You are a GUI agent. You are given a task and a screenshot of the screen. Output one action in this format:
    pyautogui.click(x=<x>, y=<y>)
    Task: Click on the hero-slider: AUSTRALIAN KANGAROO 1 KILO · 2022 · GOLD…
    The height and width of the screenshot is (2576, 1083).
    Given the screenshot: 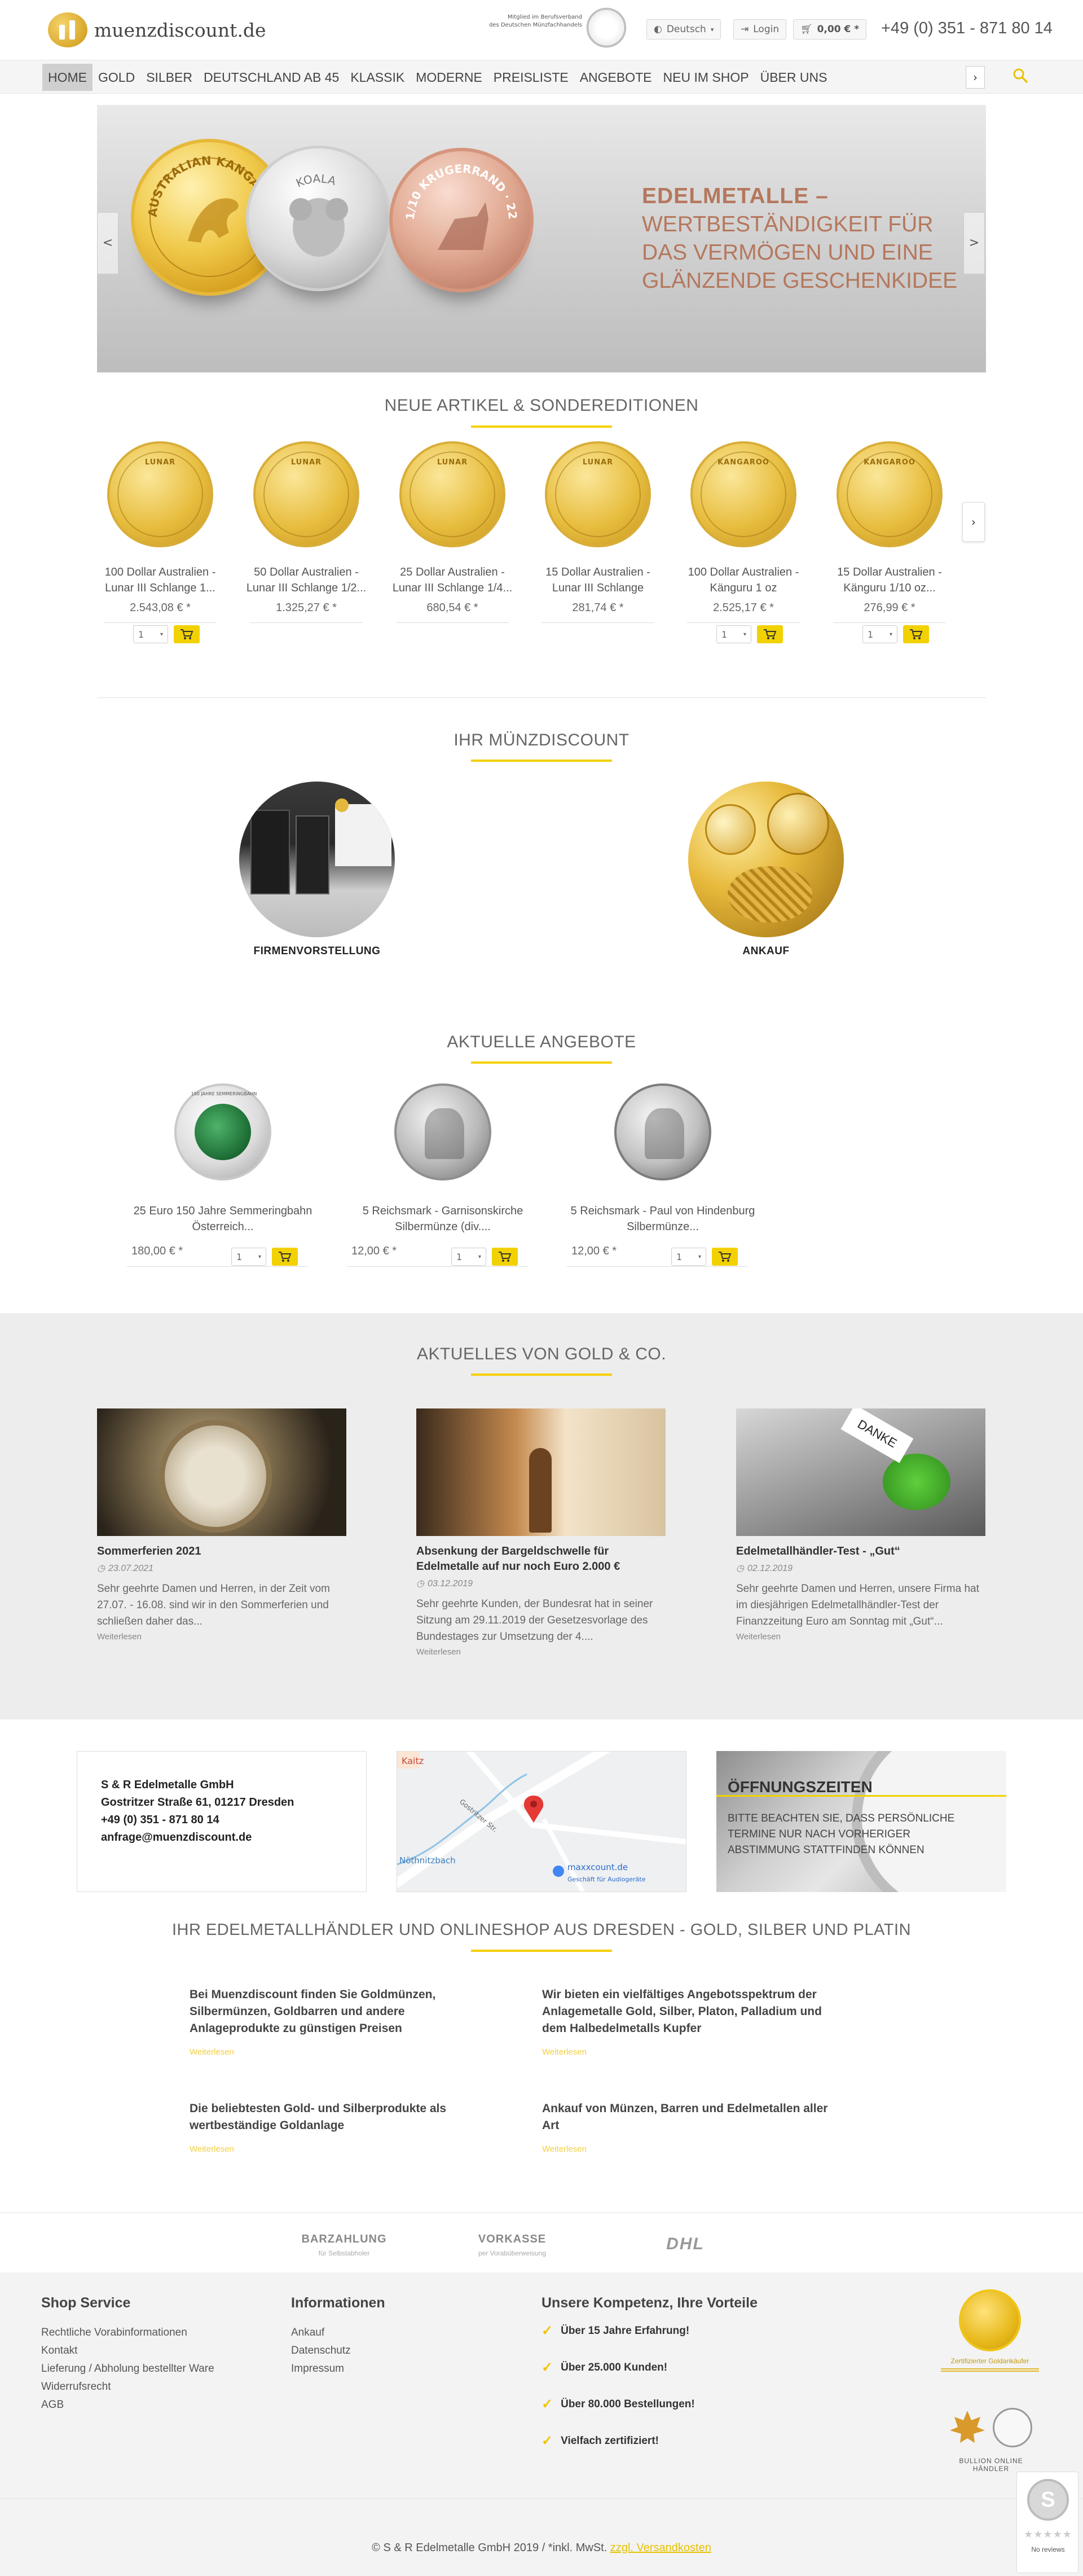 What is the action you would take?
    pyautogui.click(x=541, y=238)
    